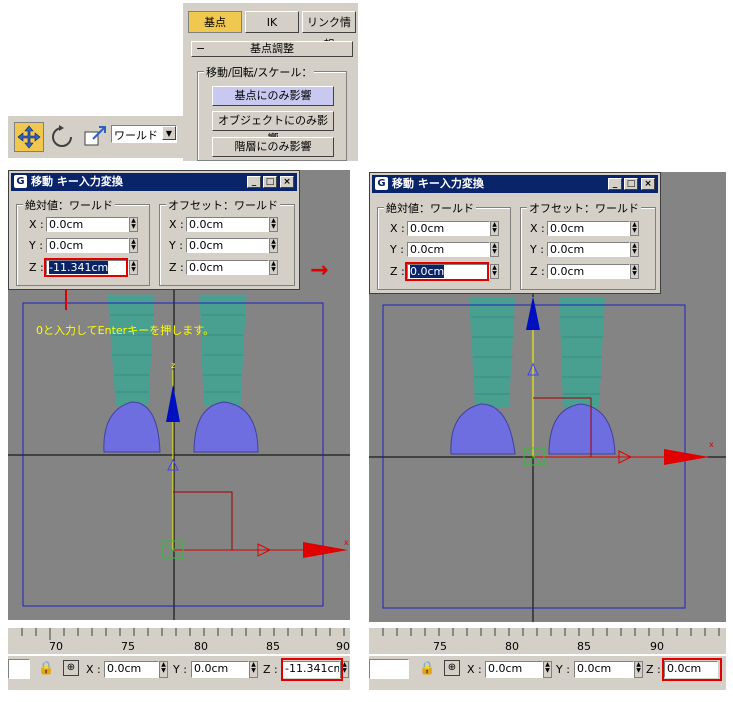  I want to click on time-ruler-right: 75 80 85 90, so click(547, 641).